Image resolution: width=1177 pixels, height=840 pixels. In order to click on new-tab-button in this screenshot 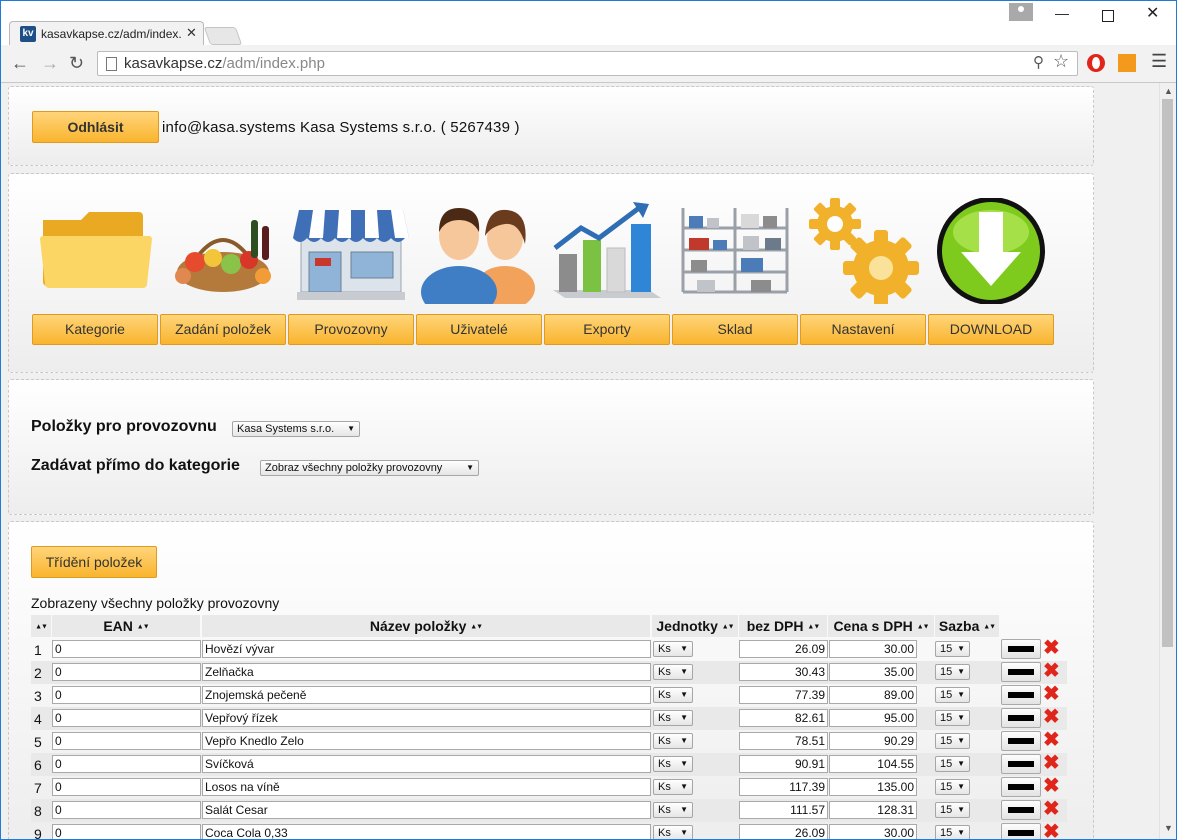, I will do `click(223, 36)`.